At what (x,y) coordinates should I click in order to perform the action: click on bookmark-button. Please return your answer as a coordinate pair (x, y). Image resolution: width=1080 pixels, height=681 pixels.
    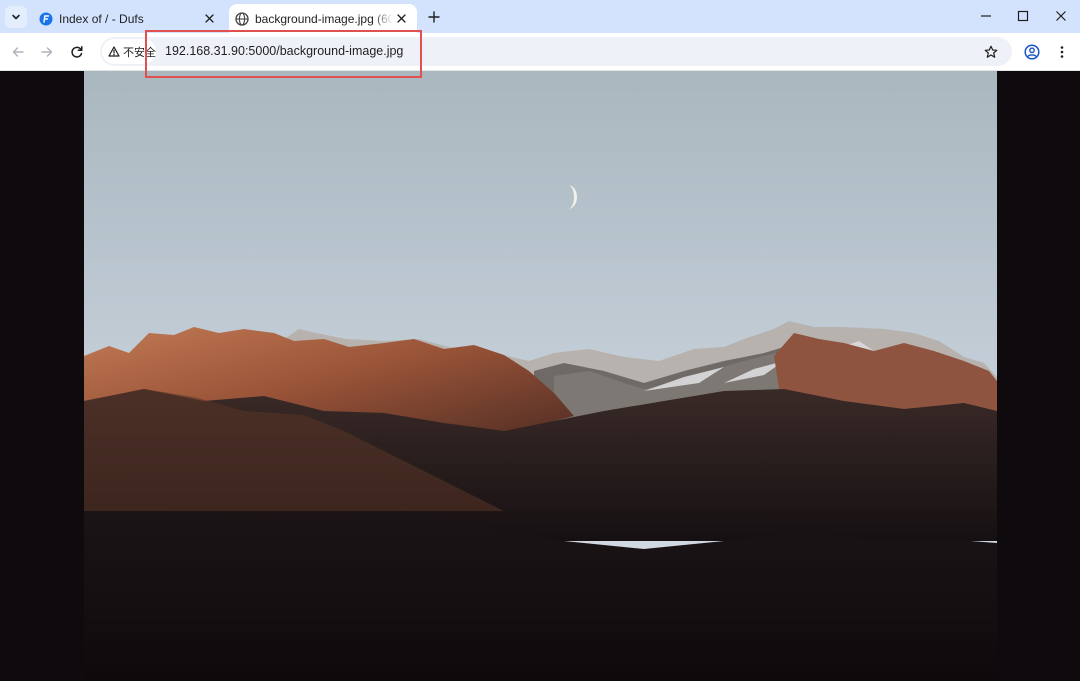
    Looking at the image, I should click on (991, 52).